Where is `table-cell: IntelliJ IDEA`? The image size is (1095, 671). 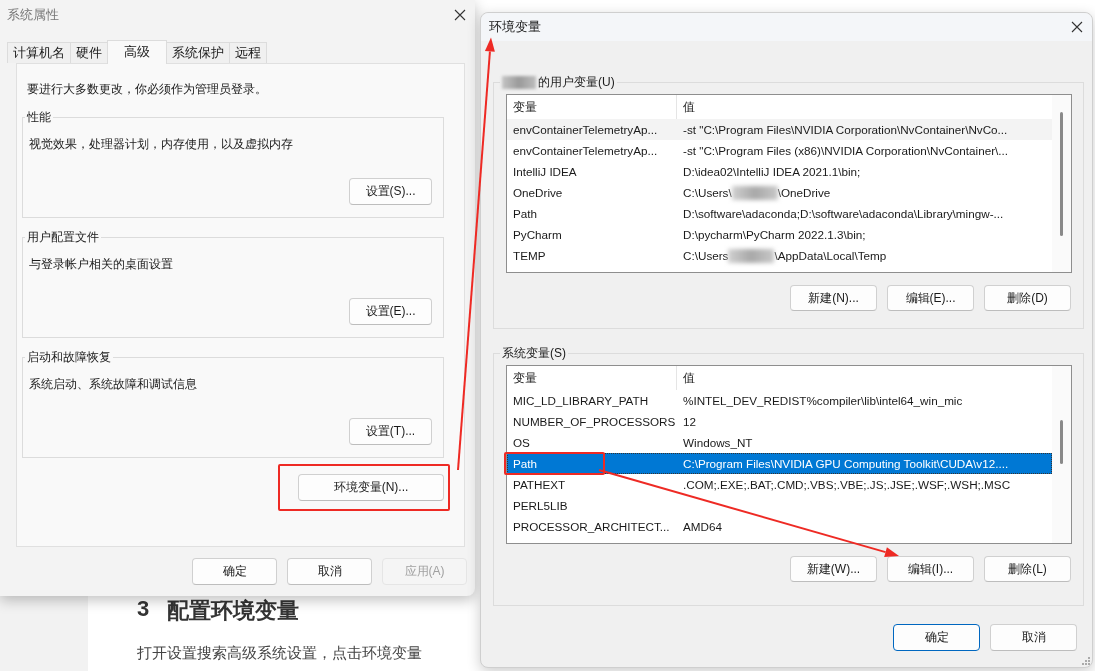
table-cell: IntelliJ IDEA is located at coordinates (545, 171).